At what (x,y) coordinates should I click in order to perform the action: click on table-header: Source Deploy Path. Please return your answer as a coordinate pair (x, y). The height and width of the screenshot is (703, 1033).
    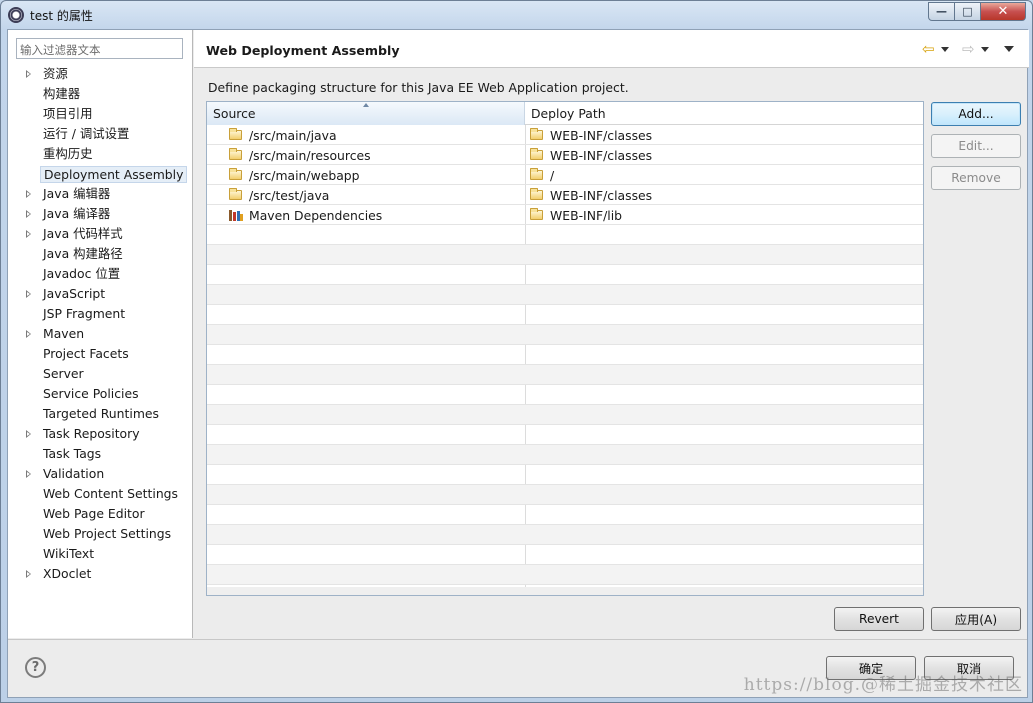
    Looking at the image, I should click on (565, 113).